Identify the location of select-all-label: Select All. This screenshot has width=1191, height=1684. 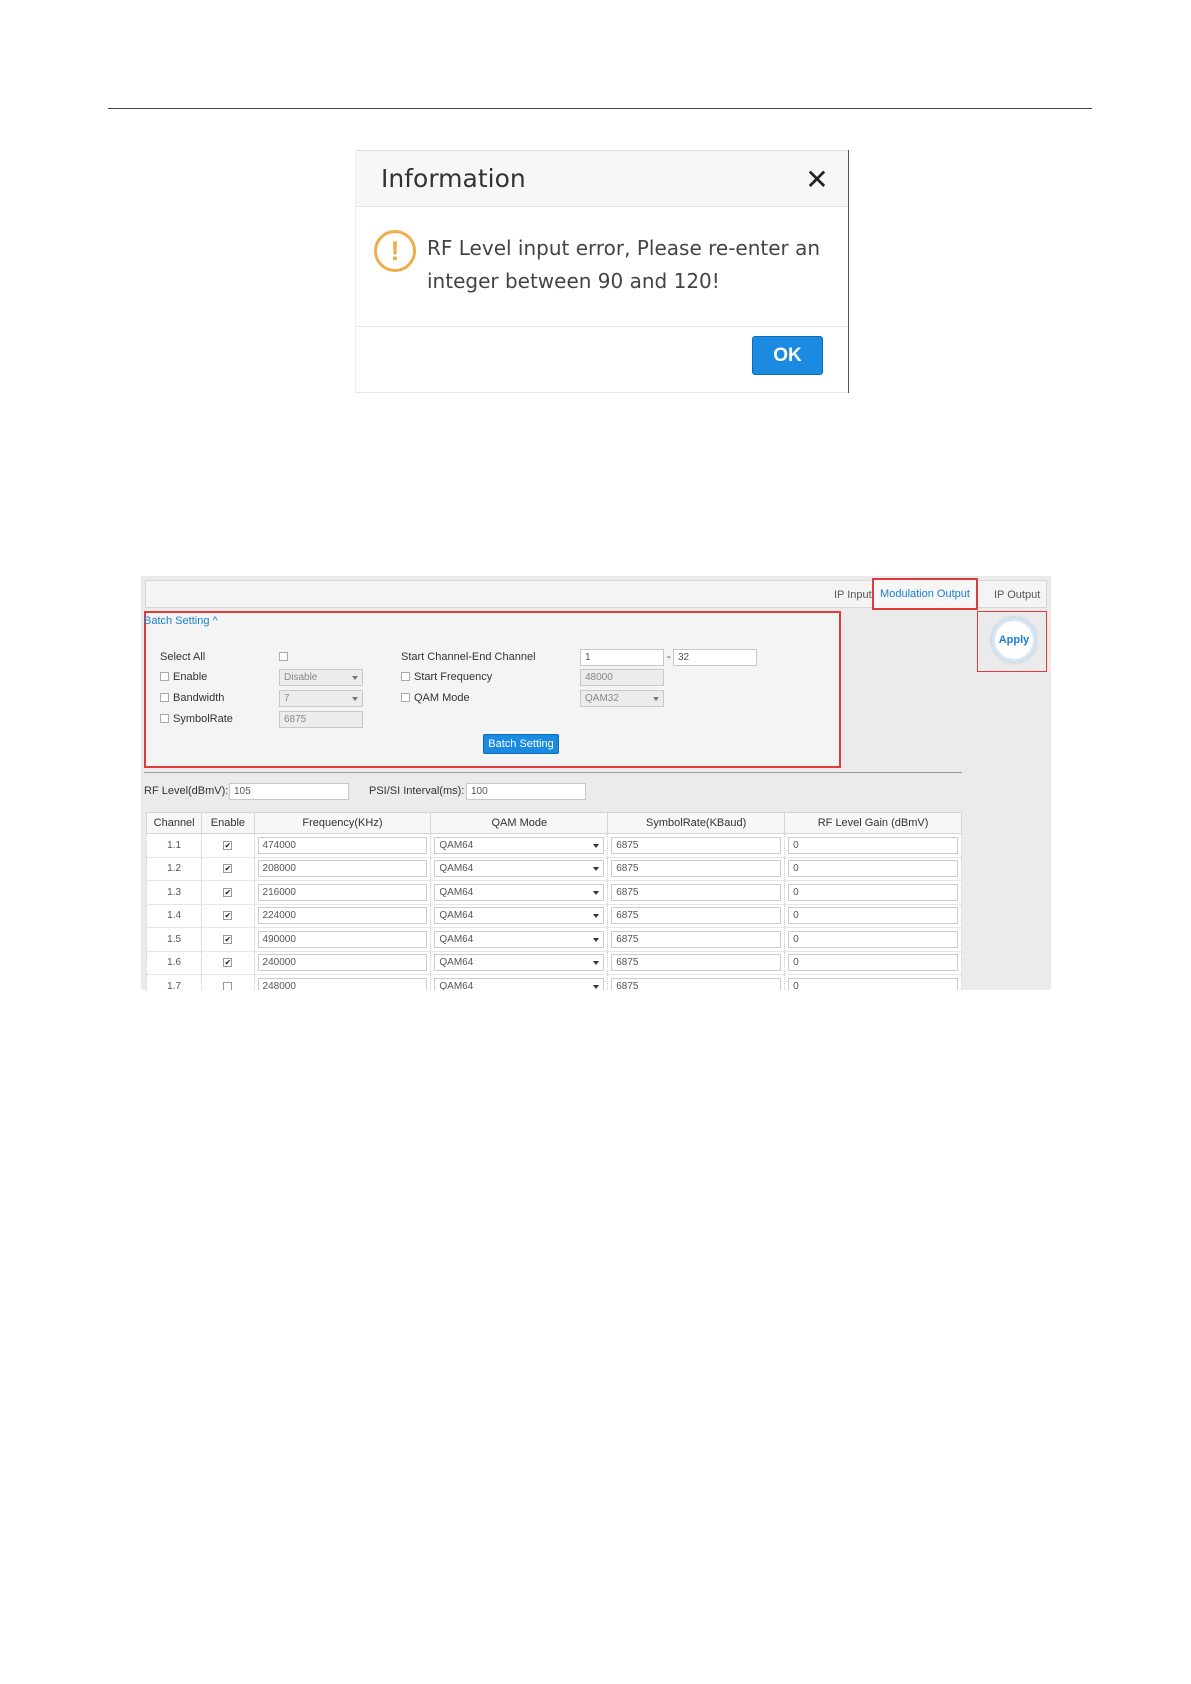
(183, 657).